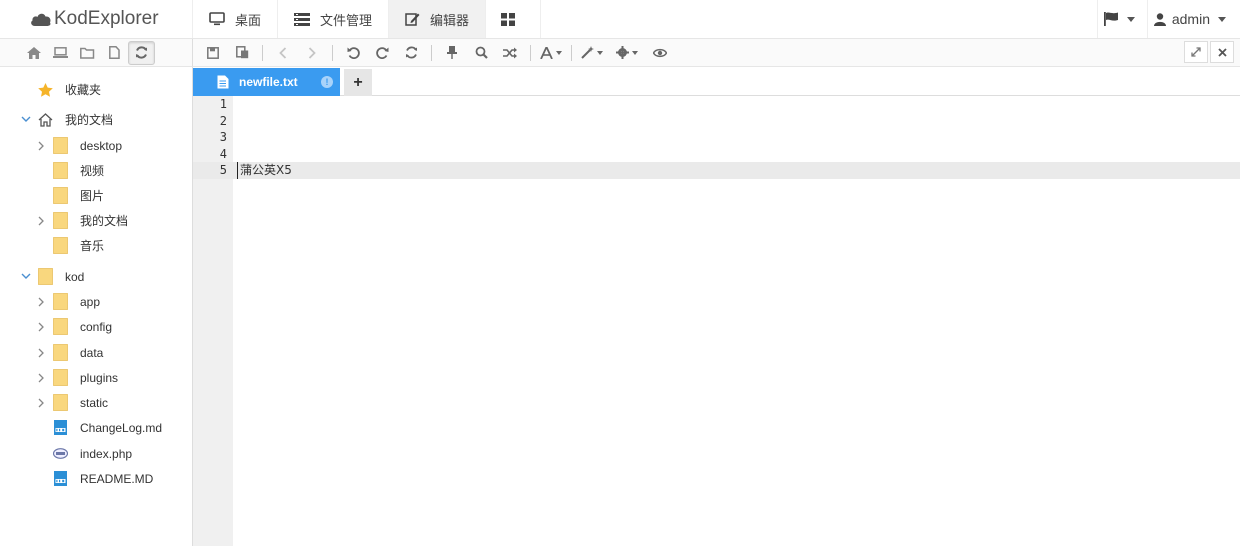  What do you see at coordinates (236, 19) in the screenshot?
I see `tab-desktop: 桌面` at bounding box center [236, 19].